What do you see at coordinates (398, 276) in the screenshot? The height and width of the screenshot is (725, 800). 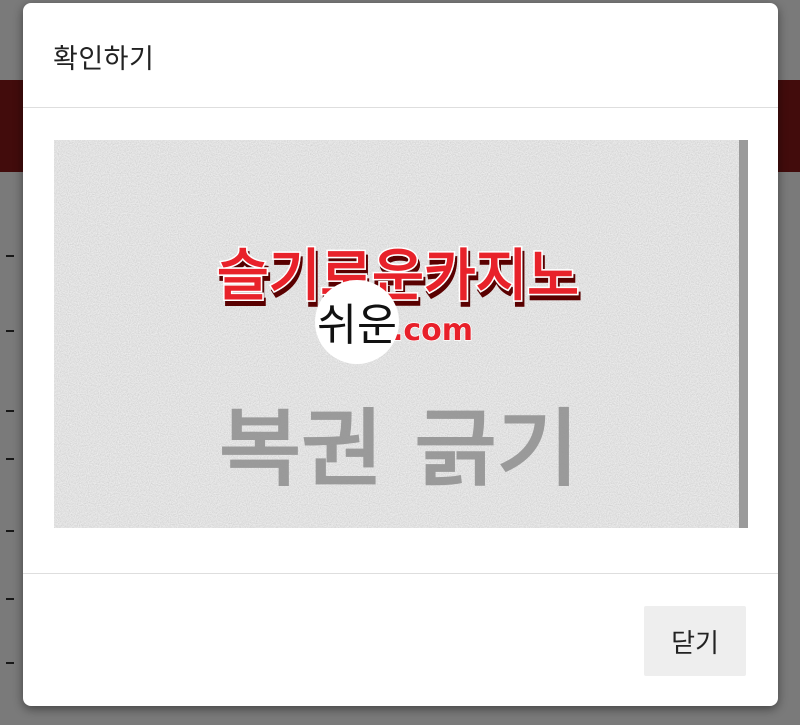 I see `casino-brand-text: 슬기로운카지노` at bounding box center [398, 276].